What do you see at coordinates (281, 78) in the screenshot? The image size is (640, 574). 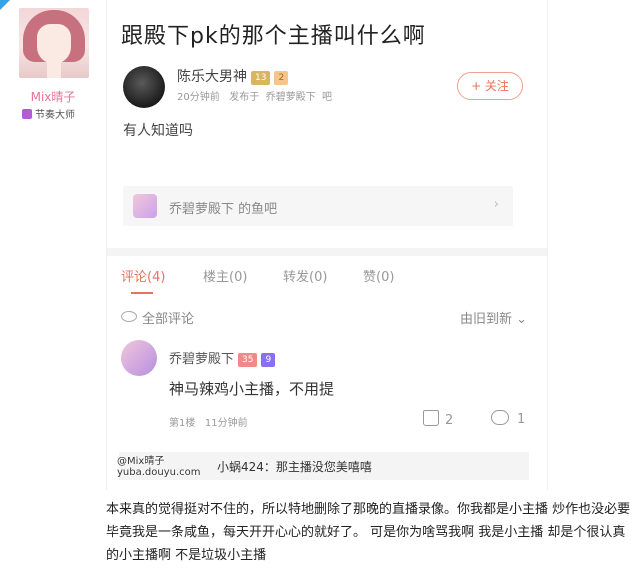 I see `author-rank-badge: 2` at bounding box center [281, 78].